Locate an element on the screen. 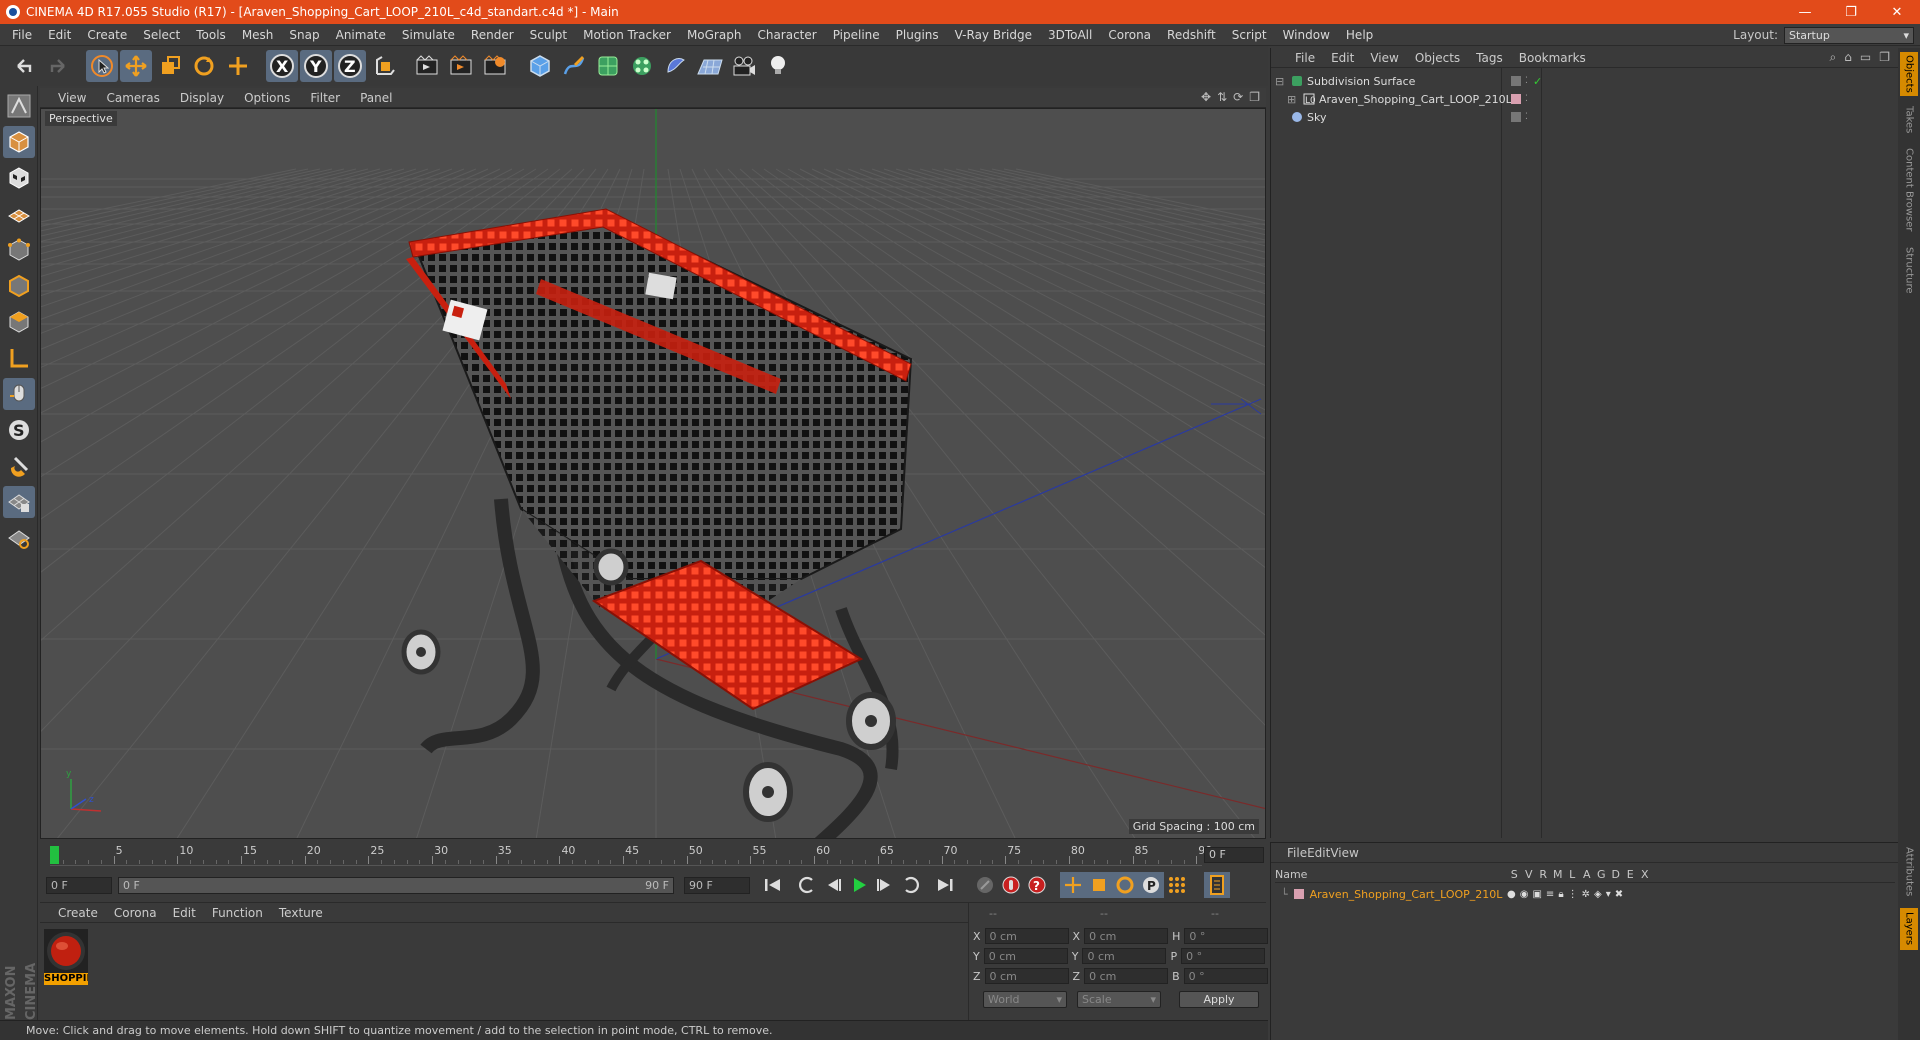  material-menu-create: Create is located at coordinates (78, 913).